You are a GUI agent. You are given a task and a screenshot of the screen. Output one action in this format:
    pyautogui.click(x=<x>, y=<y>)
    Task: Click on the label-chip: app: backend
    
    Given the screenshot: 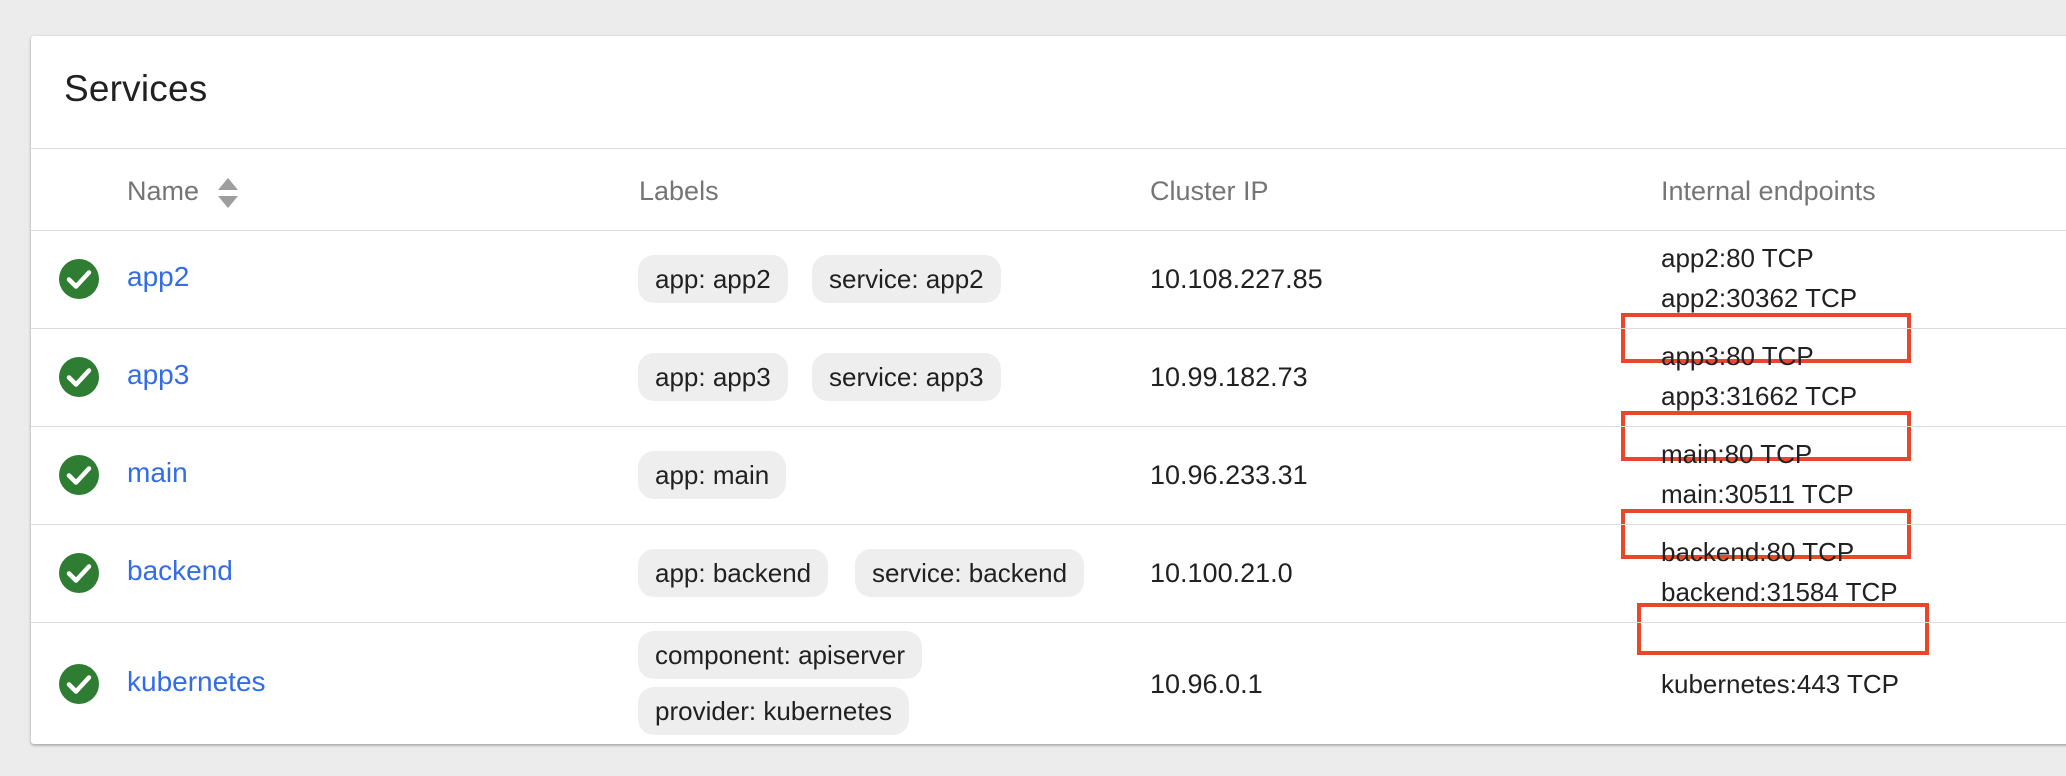 What is the action you would take?
    pyautogui.click(x=733, y=573)
    